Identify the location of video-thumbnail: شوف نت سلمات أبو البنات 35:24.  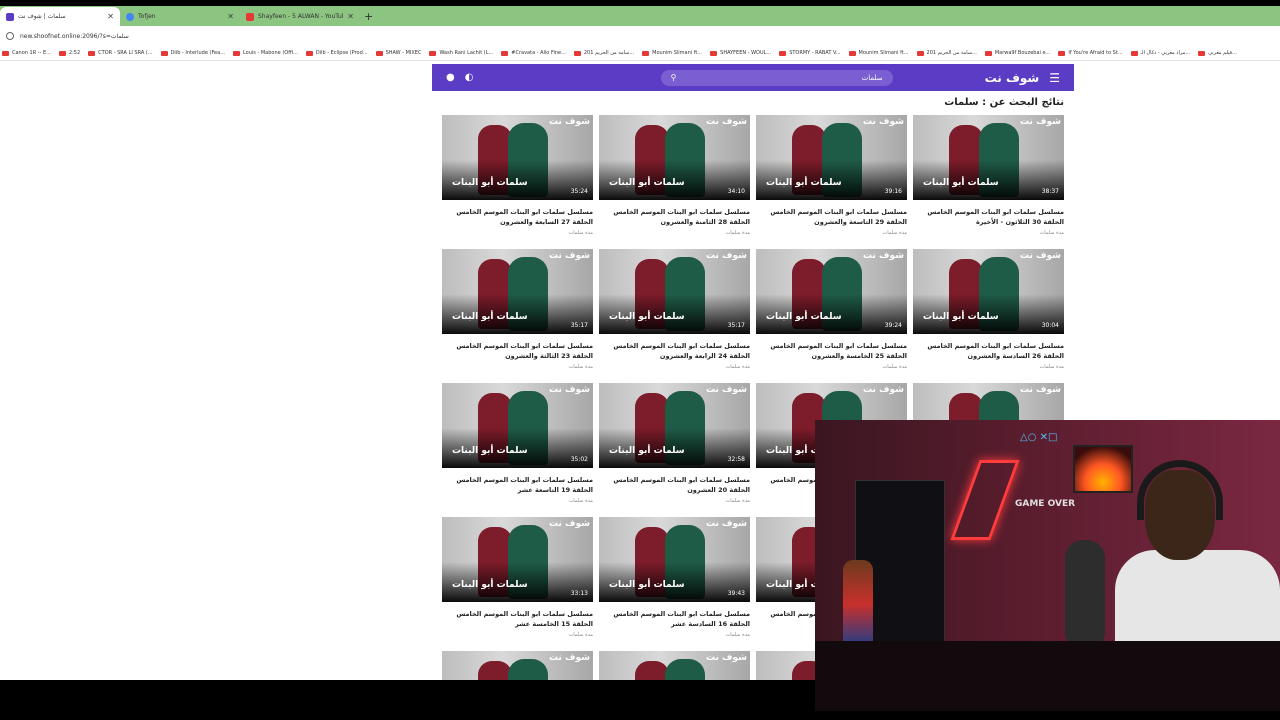
(517, 157).